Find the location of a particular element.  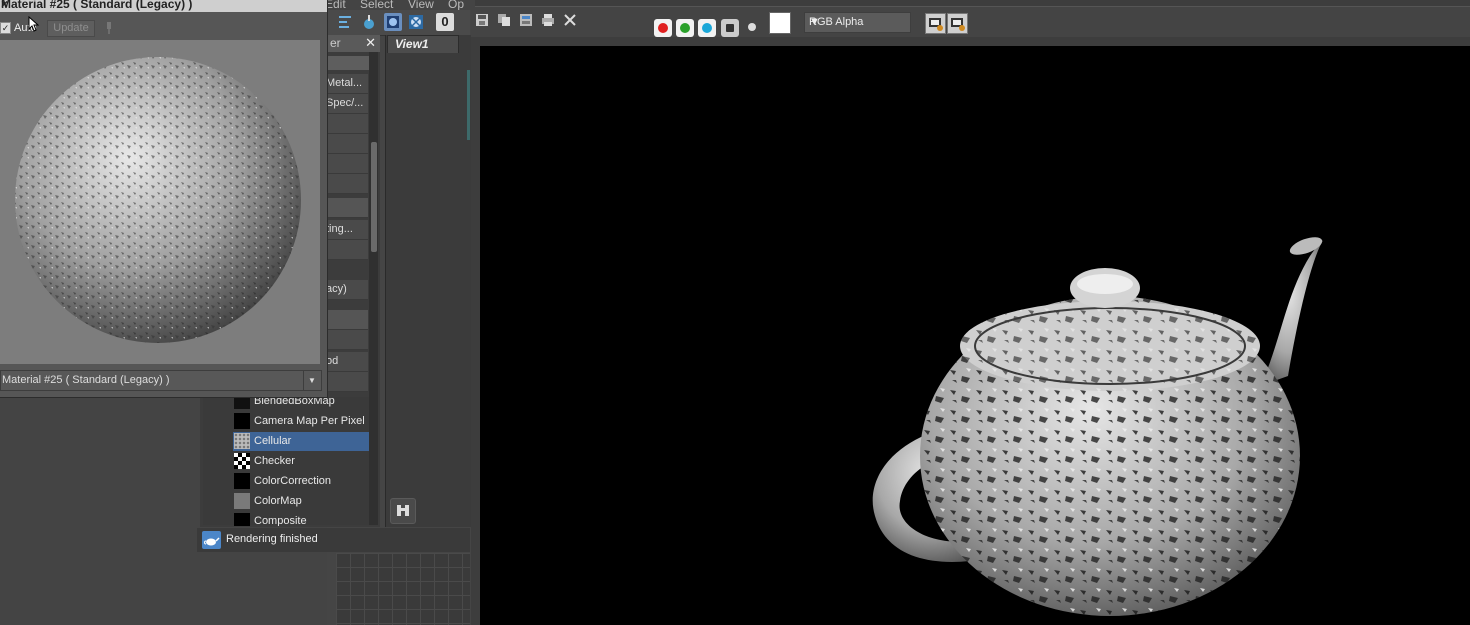

node-edge is located at coordinates (468, 105).